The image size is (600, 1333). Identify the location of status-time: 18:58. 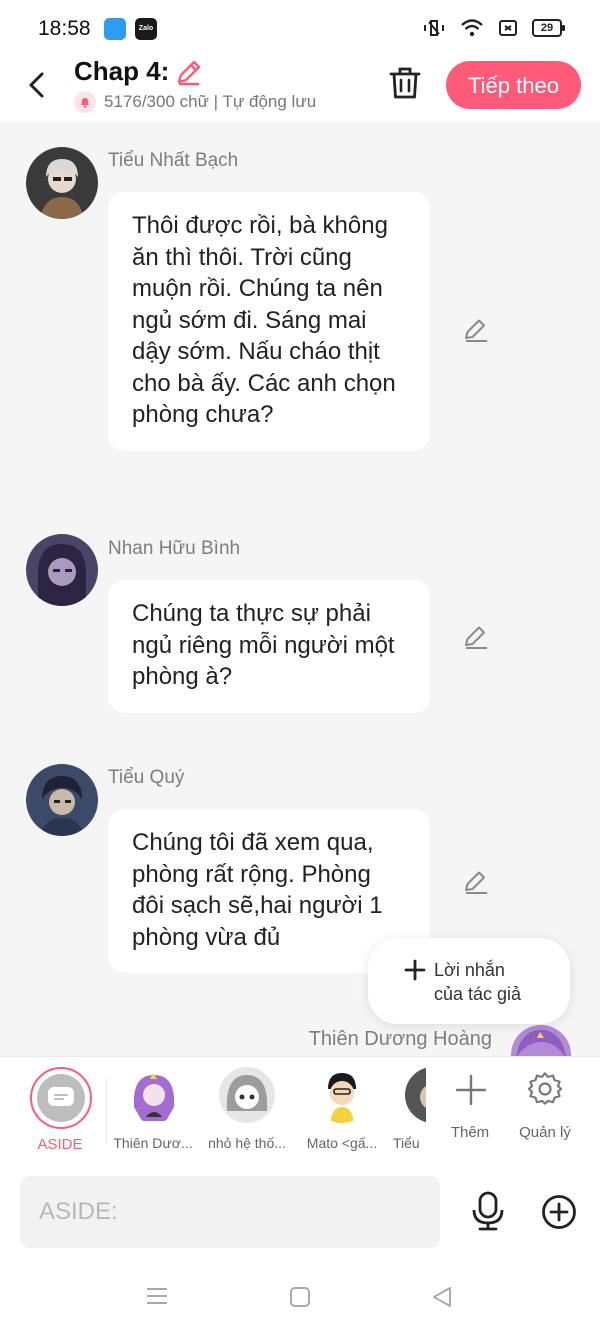
(64, 28).